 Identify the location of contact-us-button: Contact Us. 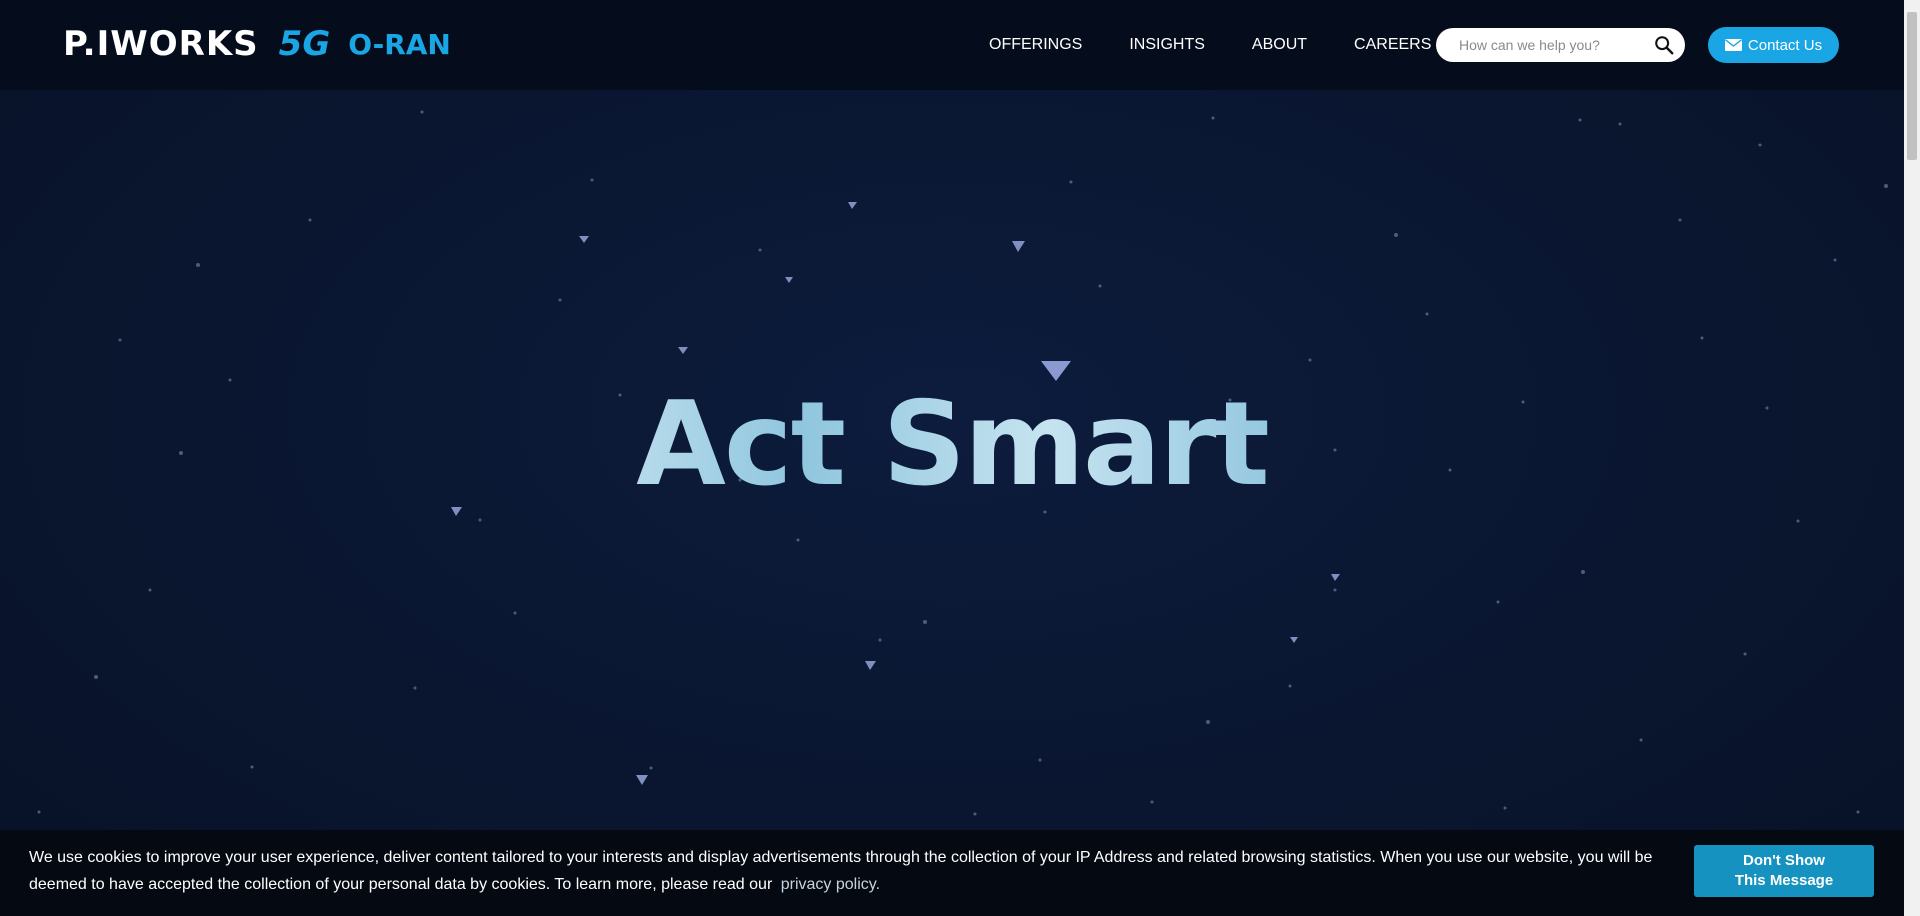
(1773, 45).